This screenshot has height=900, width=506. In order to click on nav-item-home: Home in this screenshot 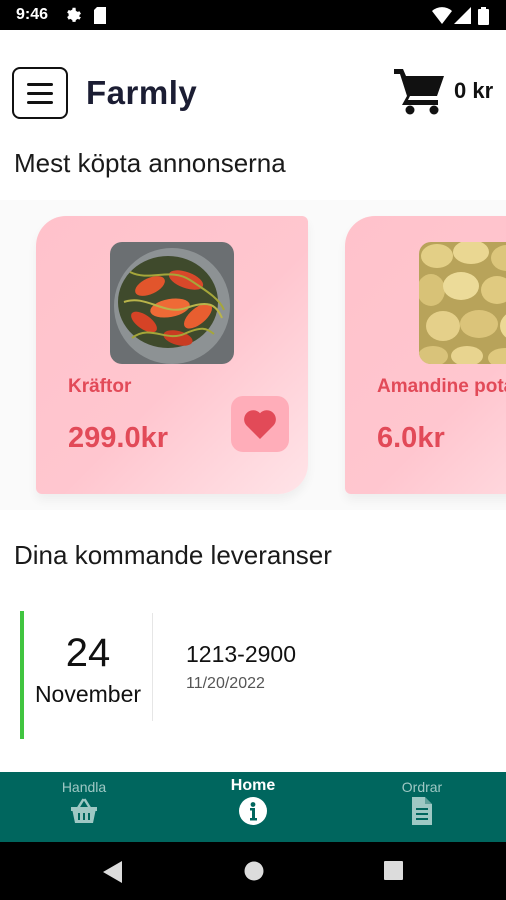, I will do `click(253, 807)`.